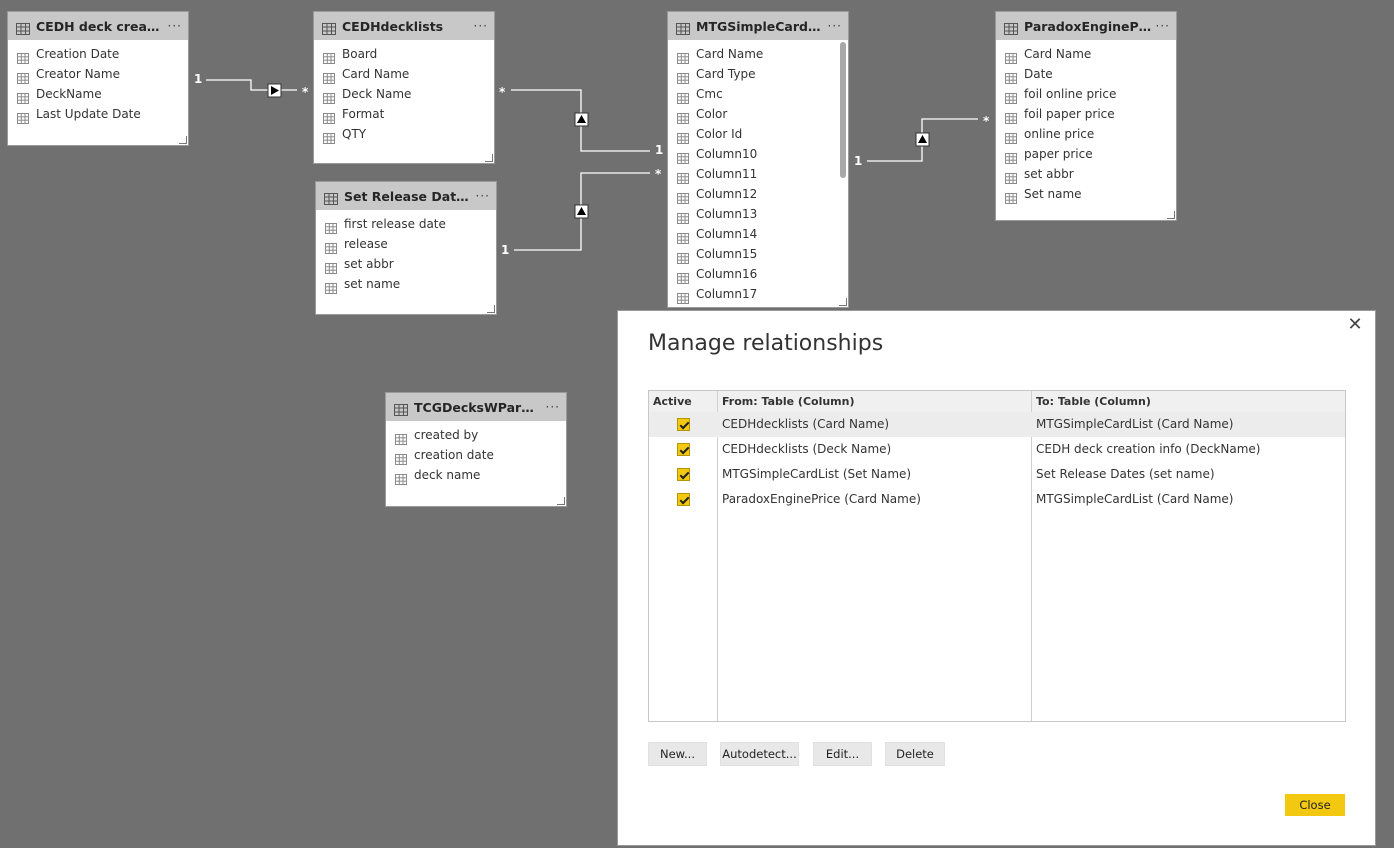 This screenshot has width=1394, height=848. What do you see at coordinates (406, 196) in the screenshot?
I see `table-header: Set Release Dates ···` at bounding box center [406, 196].